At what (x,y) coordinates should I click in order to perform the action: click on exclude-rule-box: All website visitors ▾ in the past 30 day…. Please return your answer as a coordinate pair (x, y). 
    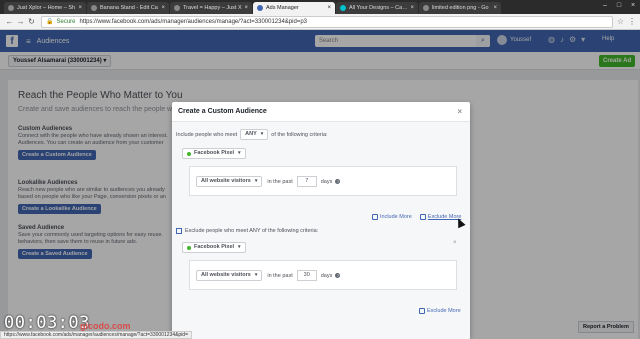
    Looking at the image, I should click on (323, 275).